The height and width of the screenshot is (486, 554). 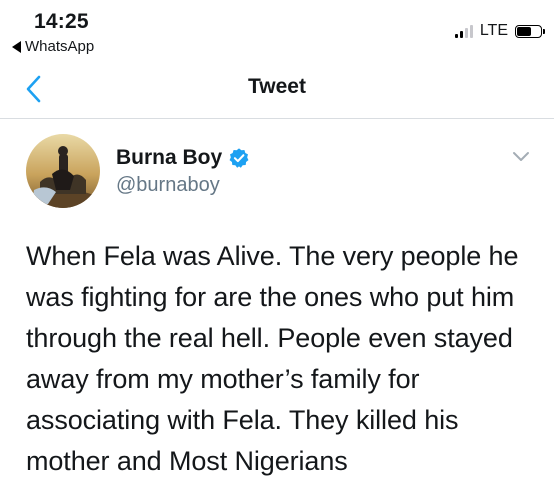 What do you see at coordinates (239, 158) in the screenshot?
I see `verified-badge-icon` at bounding box center [239, 158].